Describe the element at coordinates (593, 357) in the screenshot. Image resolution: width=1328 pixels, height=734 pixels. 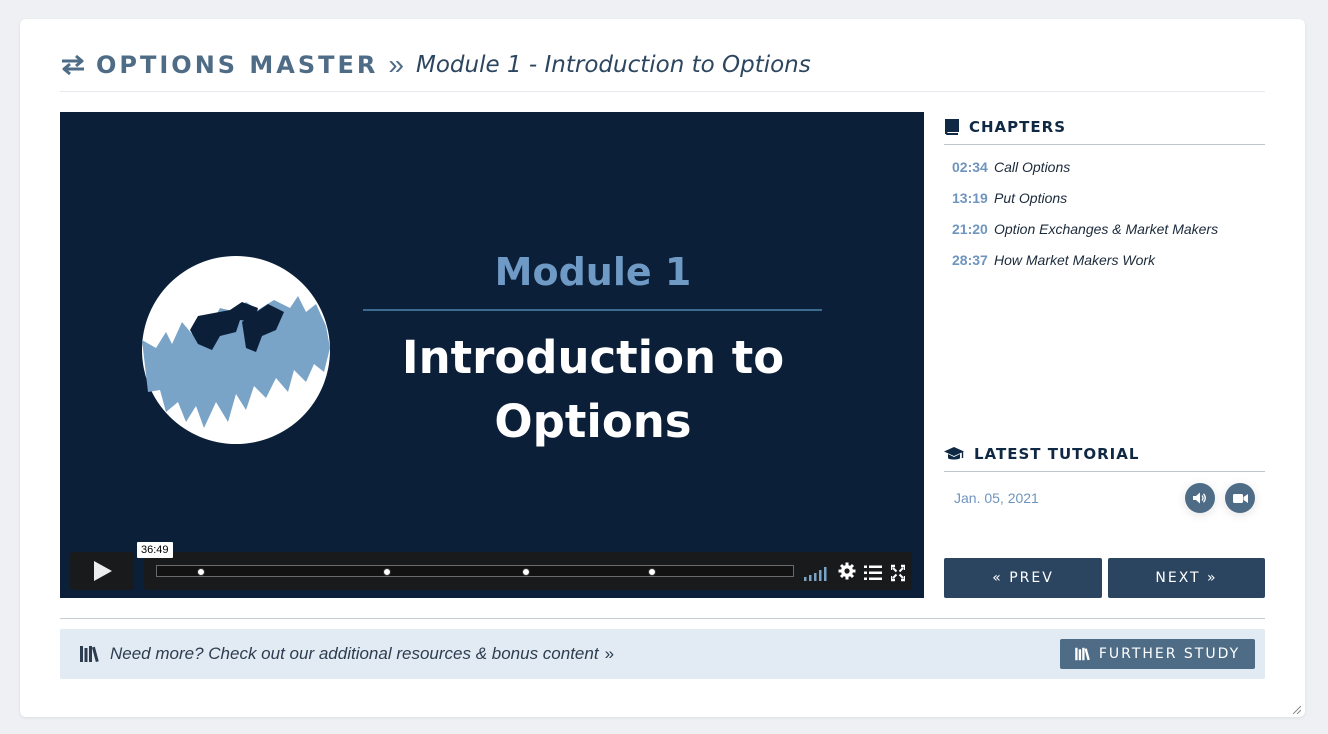
I see `slide-title-line1: Introduction to` at that location.